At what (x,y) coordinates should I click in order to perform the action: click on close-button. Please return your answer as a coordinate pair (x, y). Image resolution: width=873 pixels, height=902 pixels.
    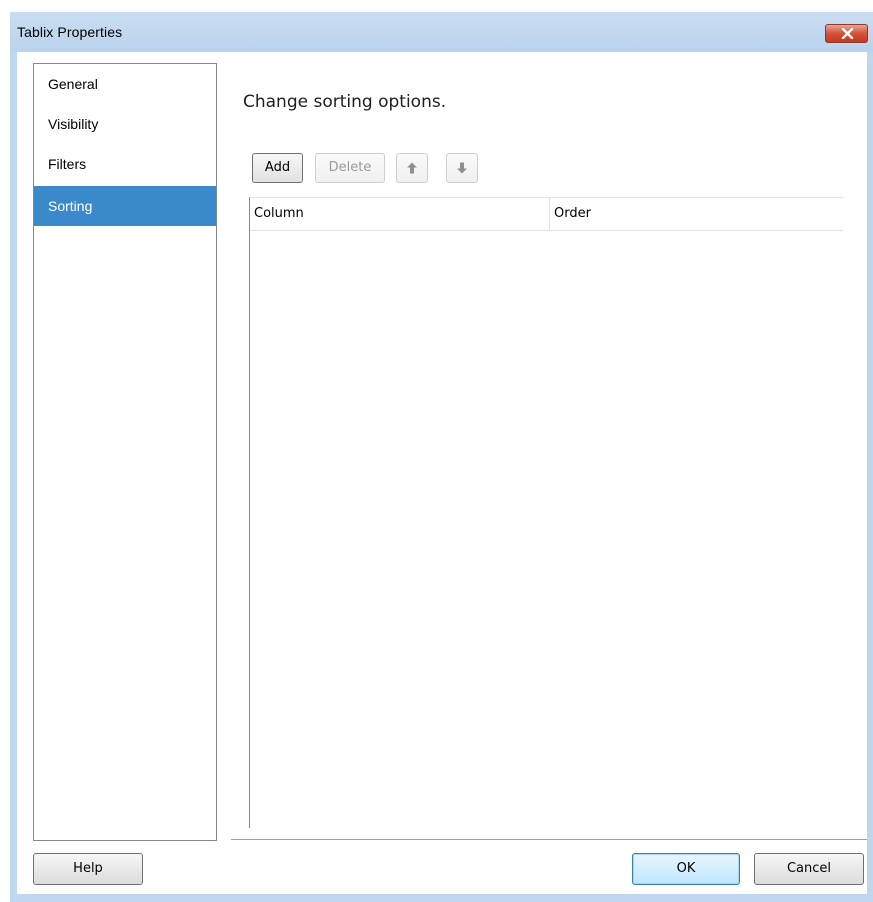
    Looking at the image, I should click on (846, 33).